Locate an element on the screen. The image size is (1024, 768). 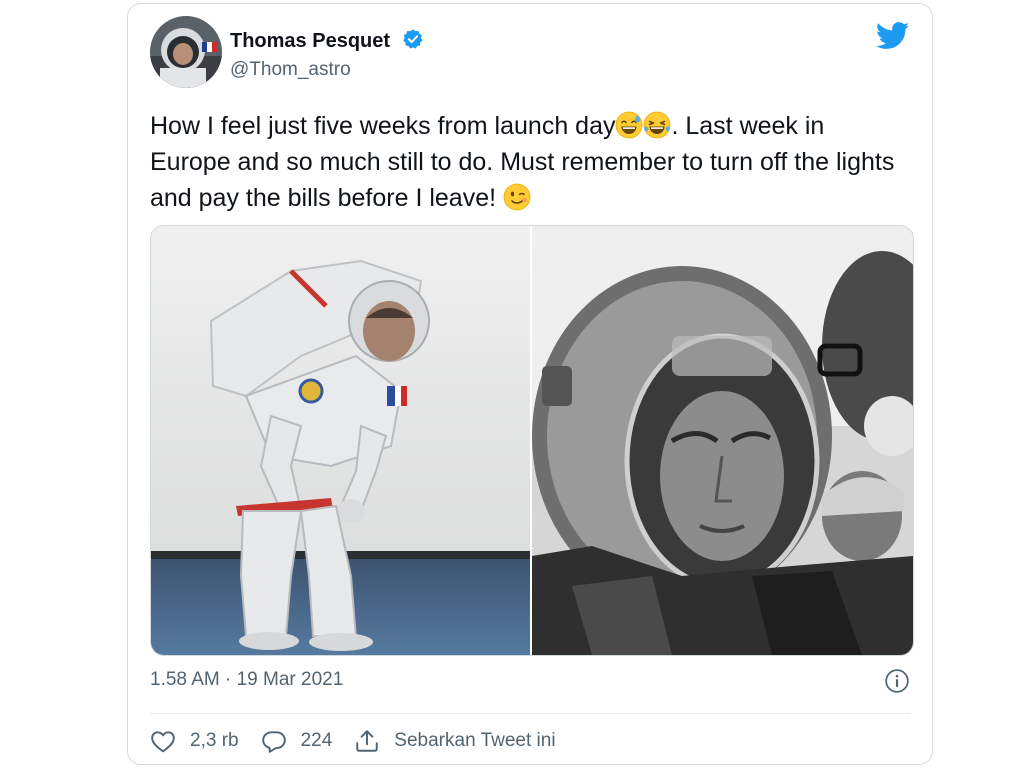
reply-icon is located at coordinates (273, 742).